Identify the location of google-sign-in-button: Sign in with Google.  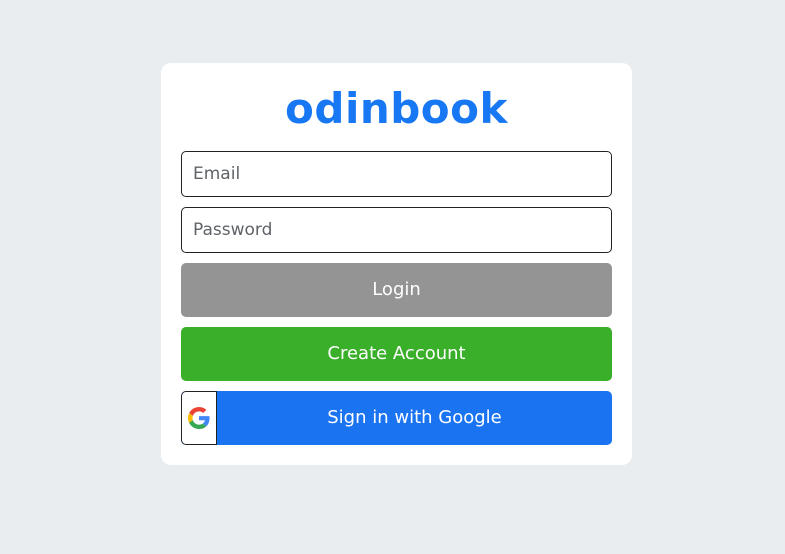
(396, 418).